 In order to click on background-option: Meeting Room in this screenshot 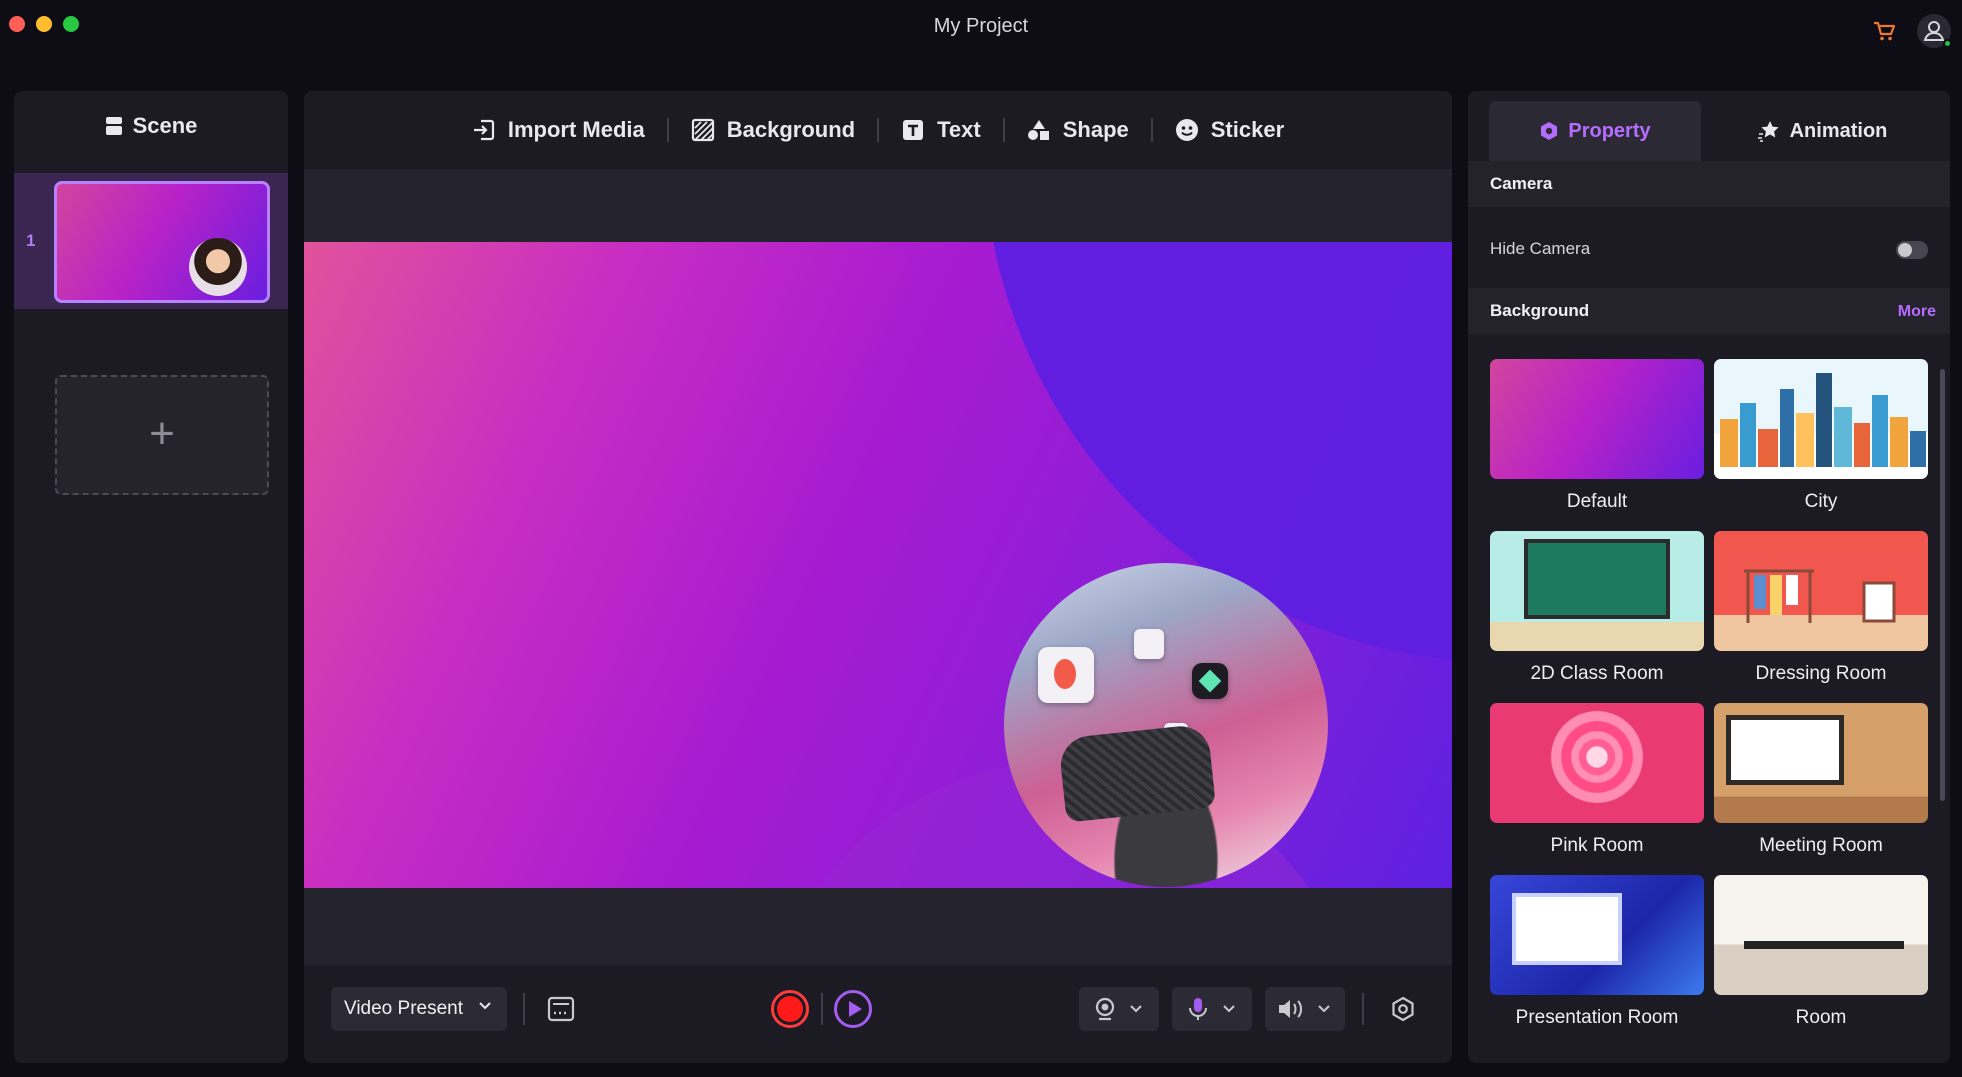, I will do `click(1821, 780)`.